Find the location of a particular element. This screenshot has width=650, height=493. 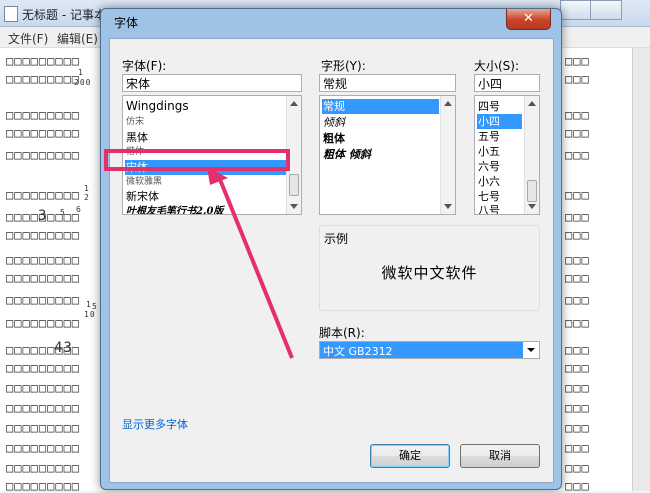

annotation-arrow-icon is located at coordinates (250, 263).